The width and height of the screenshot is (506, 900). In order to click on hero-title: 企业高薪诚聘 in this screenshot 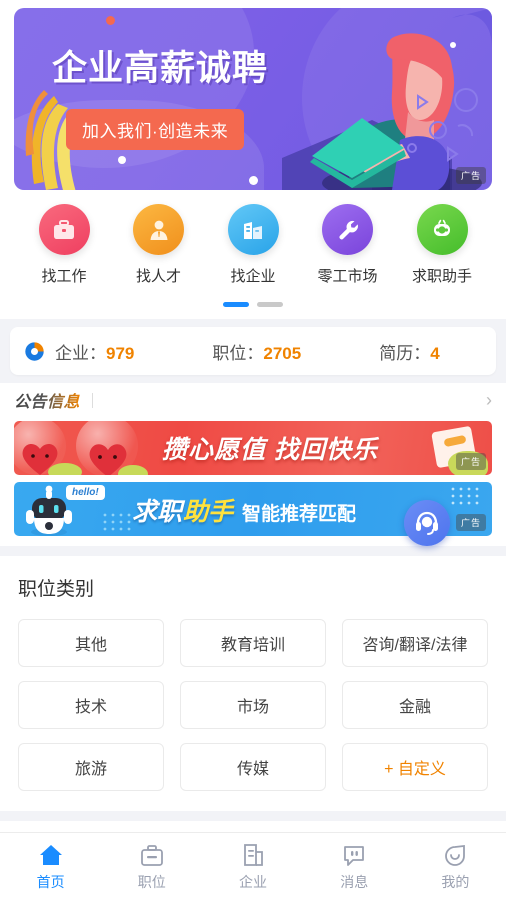, I will do `click(160, 69)`.